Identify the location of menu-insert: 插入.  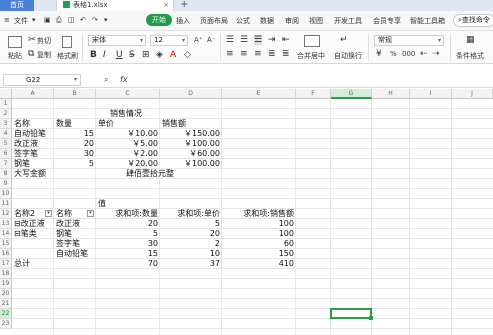
(183, 21).